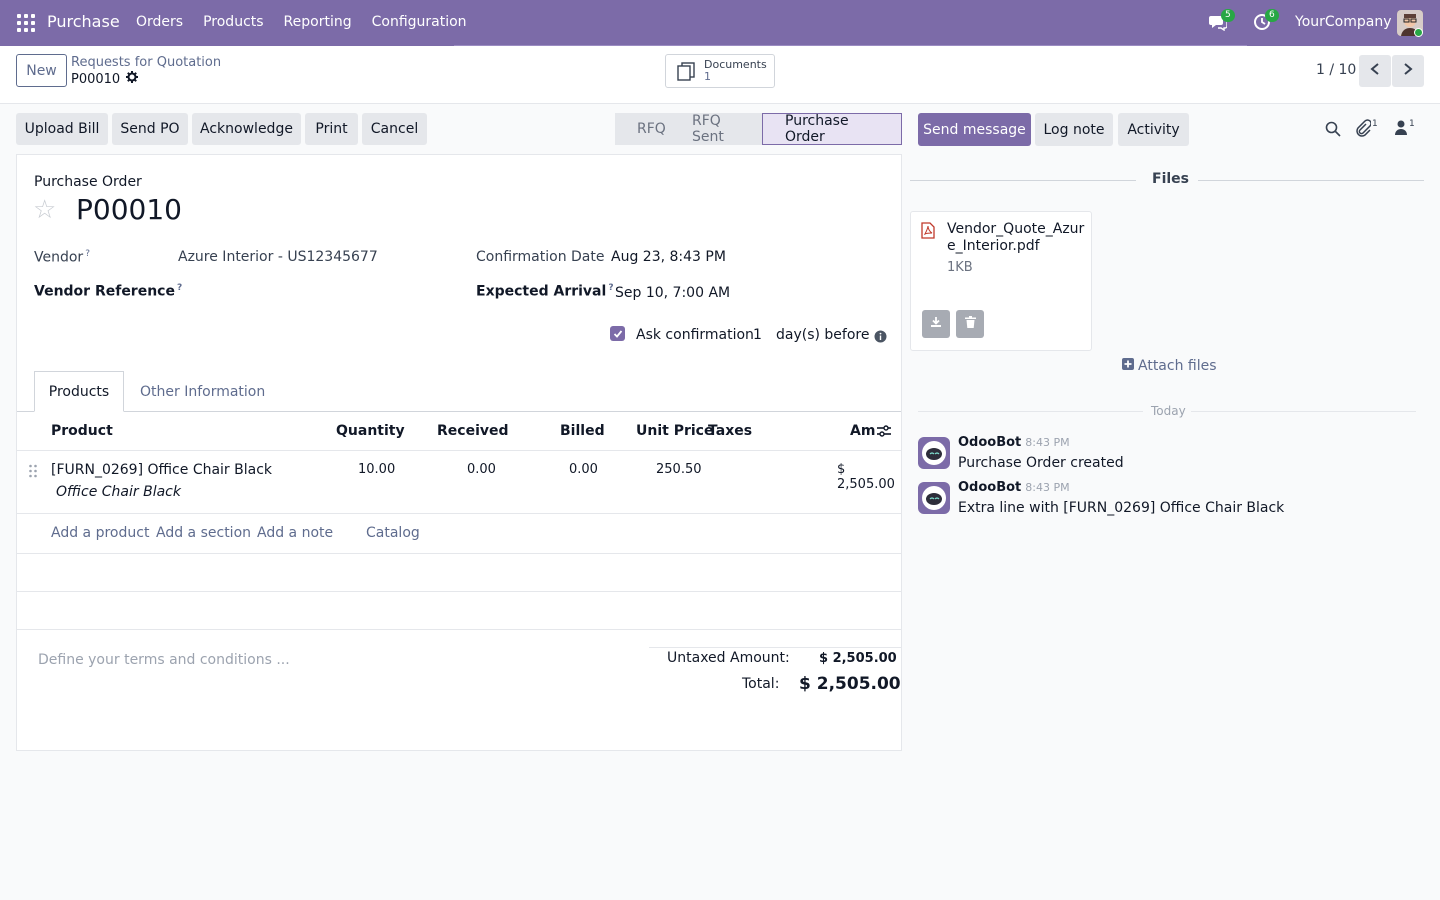 Image resolution: width=1440 pixels, height=900 pixels. Describe the element at coordinates (62, 129) in the screenshot. I see `upload-bill-button: Upload Bill` at that location.